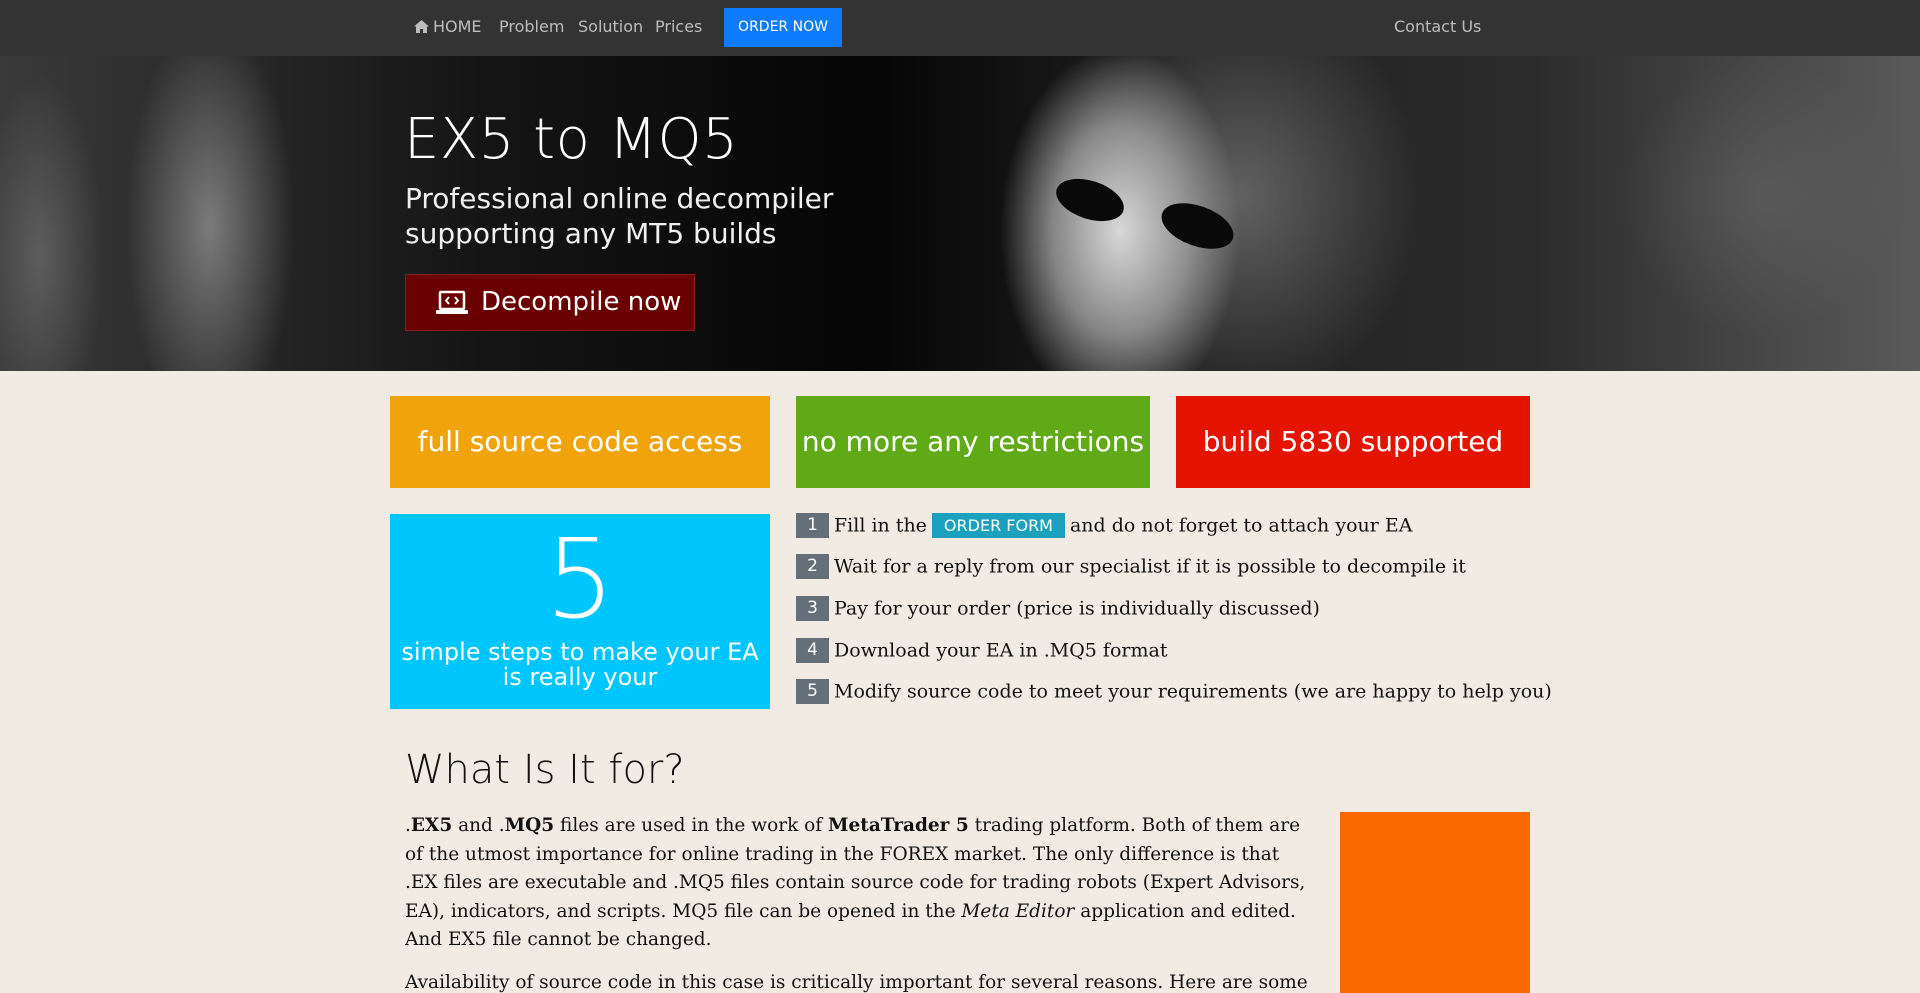 This screenshot has width=1920, height=993. I want to click on nav-solution-link: Solution, so click(610, 26).